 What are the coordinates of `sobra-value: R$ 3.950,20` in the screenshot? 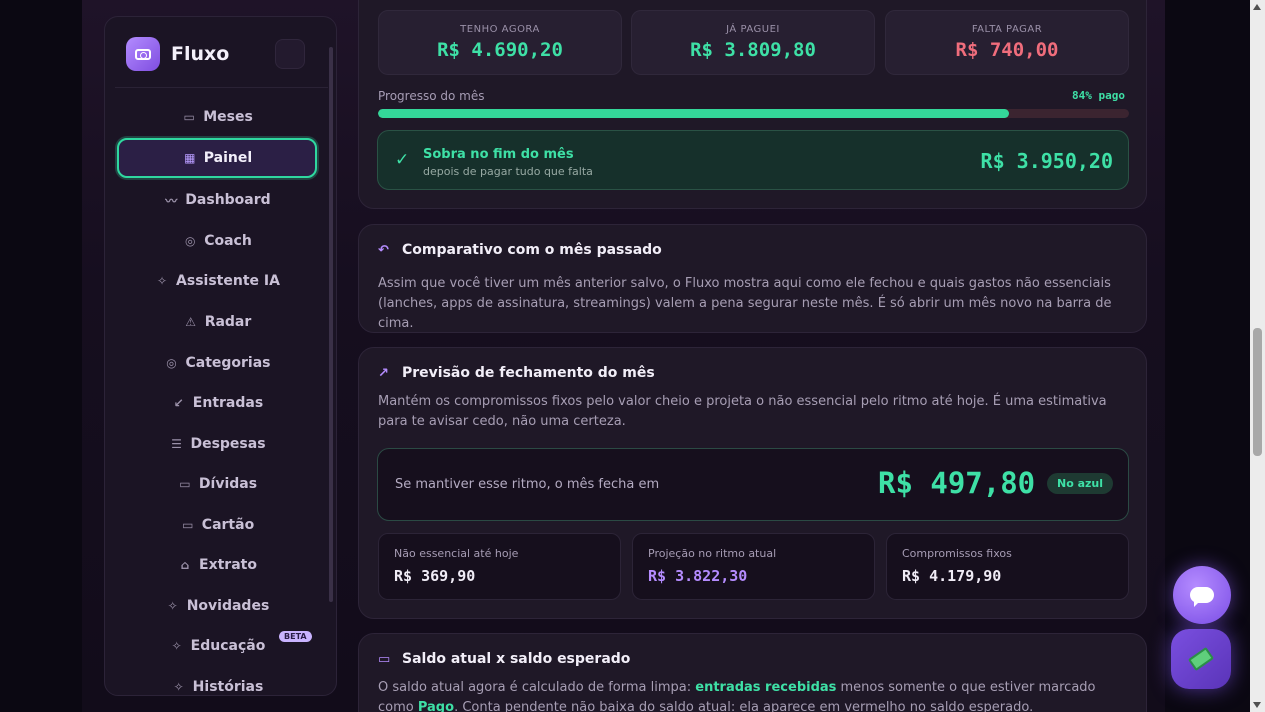 It's located at (1046, 161).